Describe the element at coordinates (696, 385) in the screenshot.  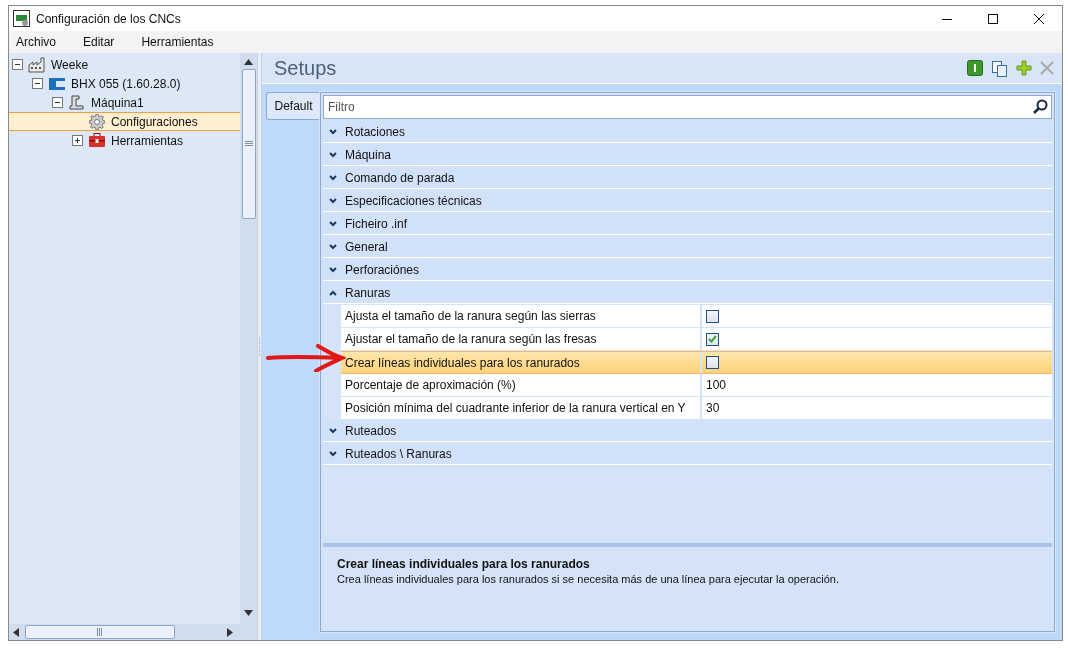
I see `property-row: Porcentaje de aproximación (%) 100` at that location.